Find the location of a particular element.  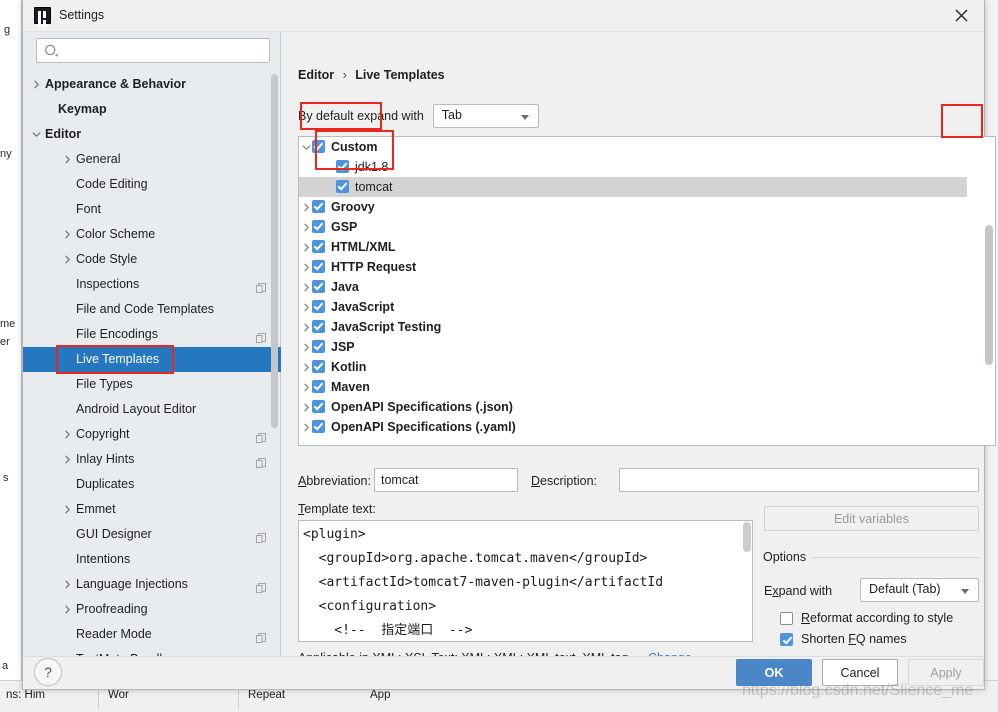

template-row: JavaScript is located at coordinates (633, 307).